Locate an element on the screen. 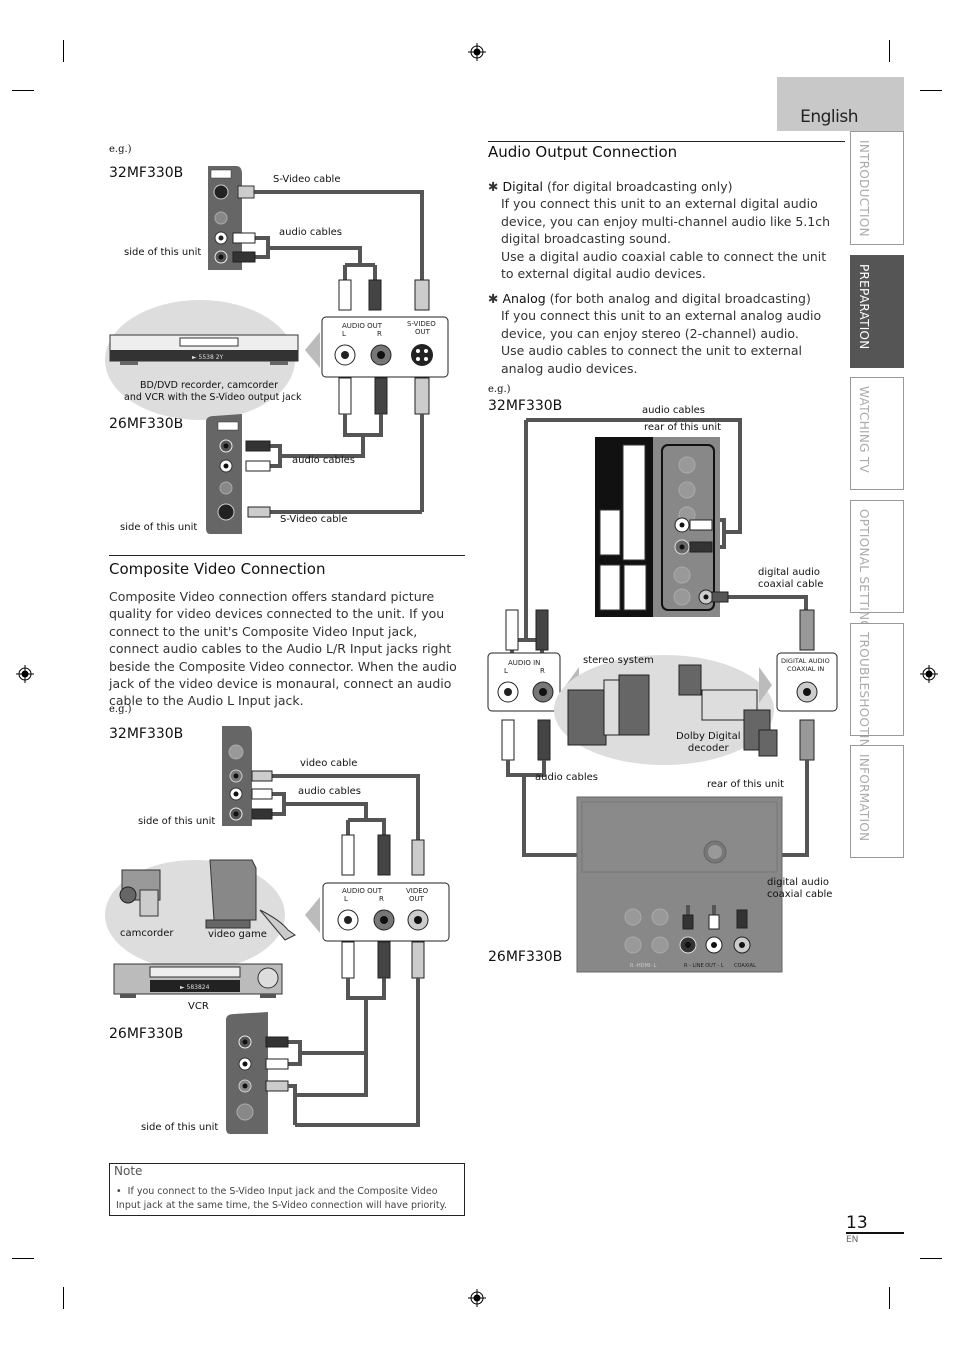  side-tab-label: TROUBLESHOOTING is located at coordinates (864, 695).